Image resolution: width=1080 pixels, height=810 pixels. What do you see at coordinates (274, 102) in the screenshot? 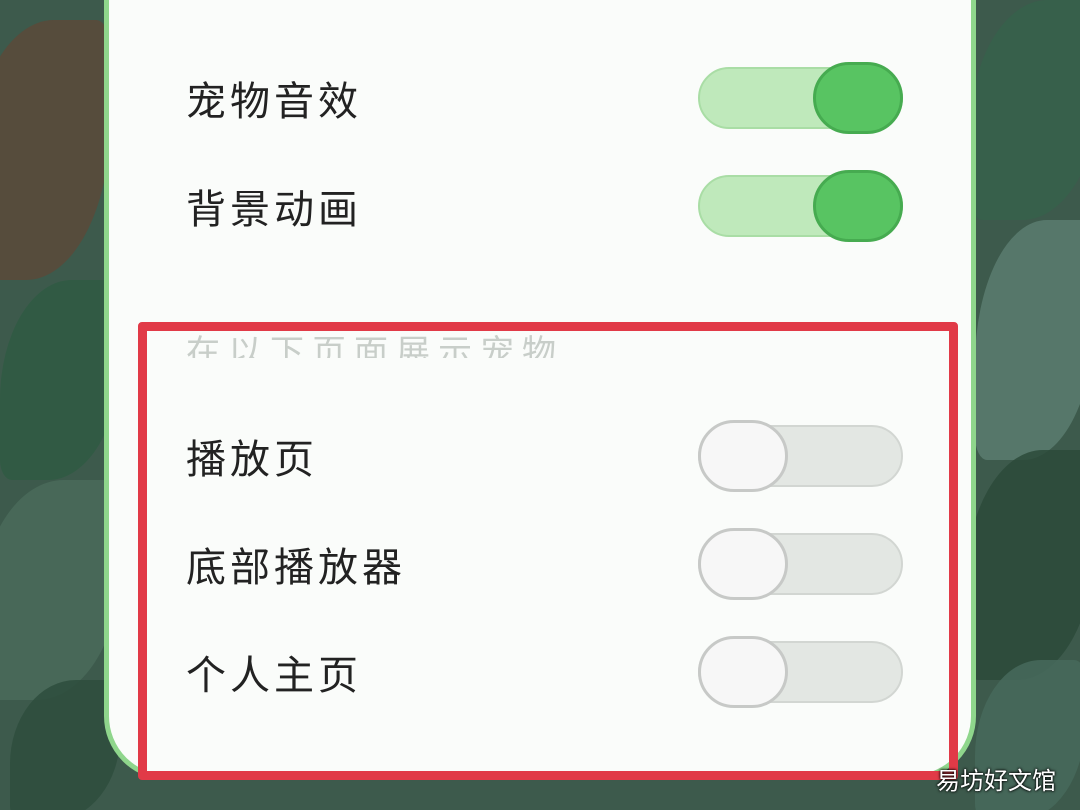
I see `pet-sound-label: 宠物音效` at bounding box center [274, 102].